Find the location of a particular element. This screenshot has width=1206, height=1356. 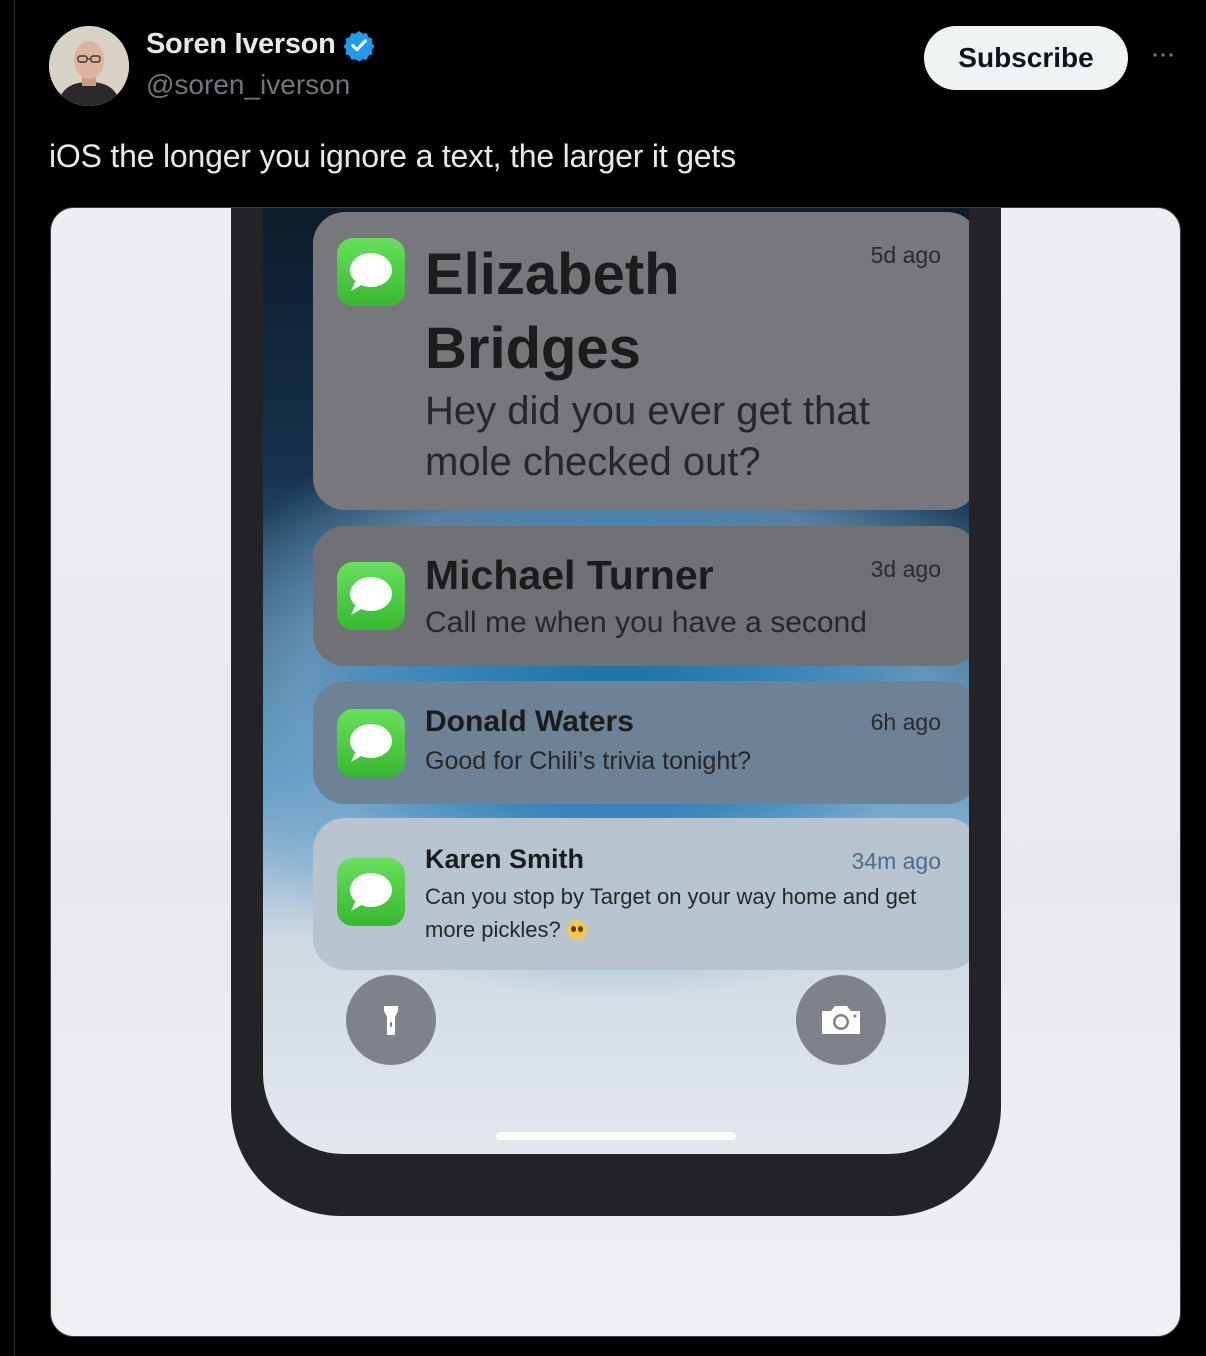

author-name-row: Soren Iverson is located at coordinates (260, 44).